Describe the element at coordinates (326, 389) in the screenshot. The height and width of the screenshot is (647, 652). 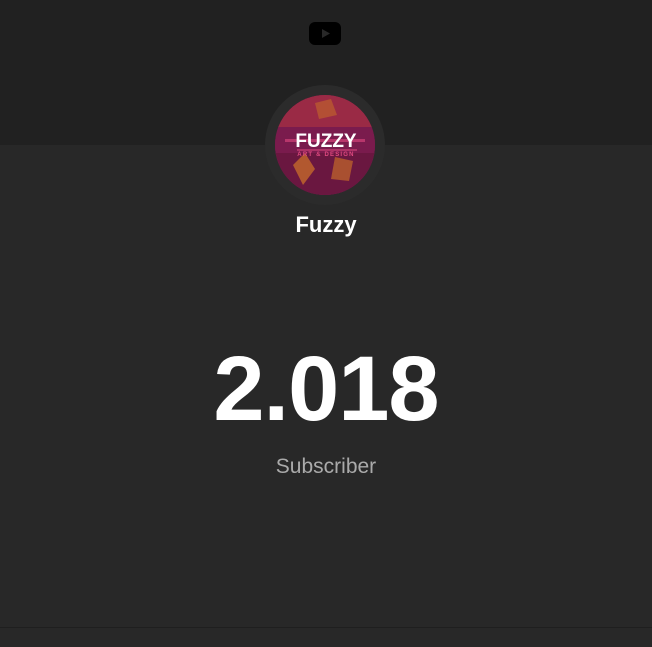
I see `subscriber-count: 2.018` at that location.